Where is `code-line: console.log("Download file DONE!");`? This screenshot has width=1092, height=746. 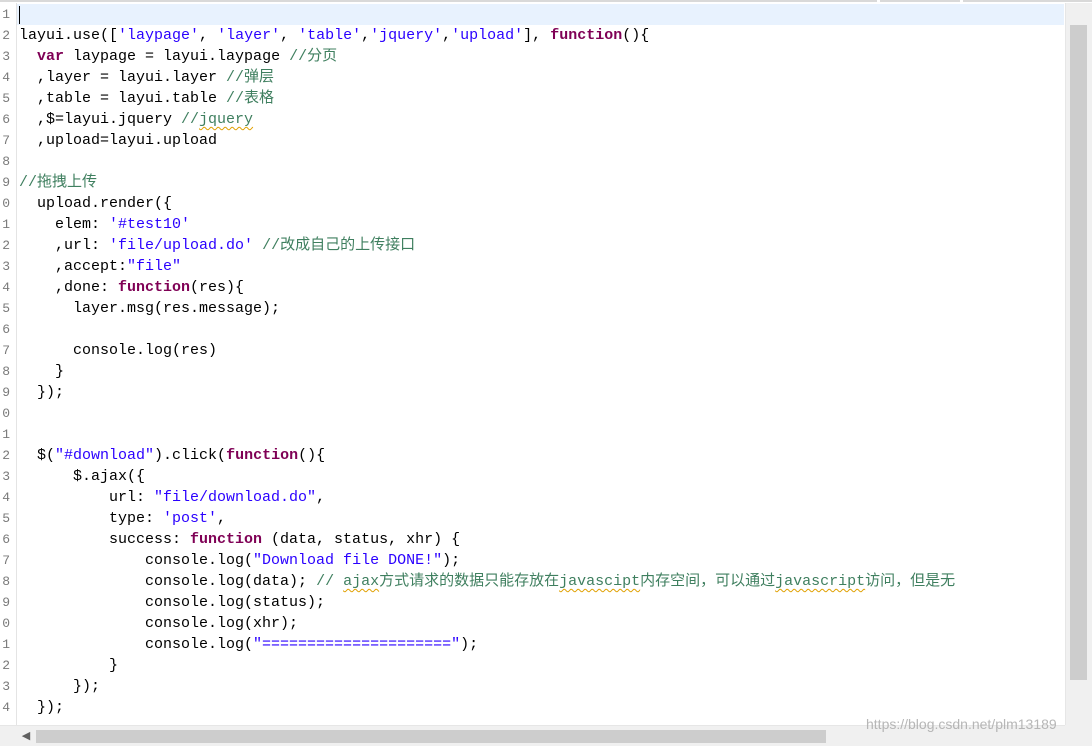
code-line: console.log("Download file DONE!"); is located at coordinates (239, 560).